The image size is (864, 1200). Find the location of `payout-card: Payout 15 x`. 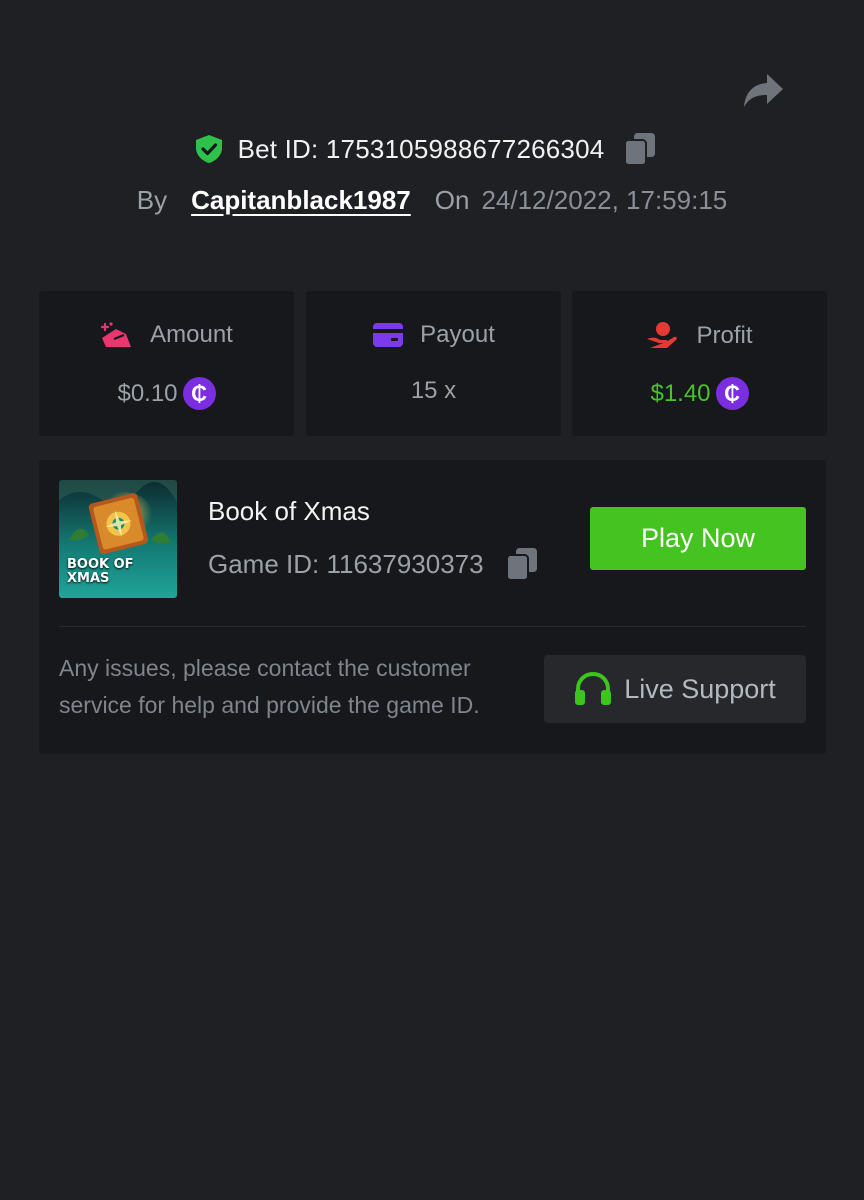

payout-card: Payout 15 x is located at coordinates (433, 363).